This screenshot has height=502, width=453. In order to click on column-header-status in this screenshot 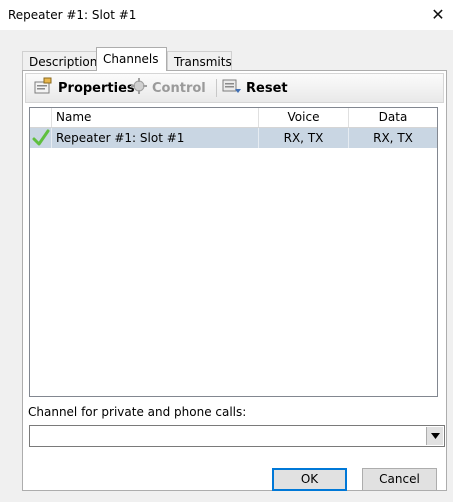, I will do `click(41, 117)`.